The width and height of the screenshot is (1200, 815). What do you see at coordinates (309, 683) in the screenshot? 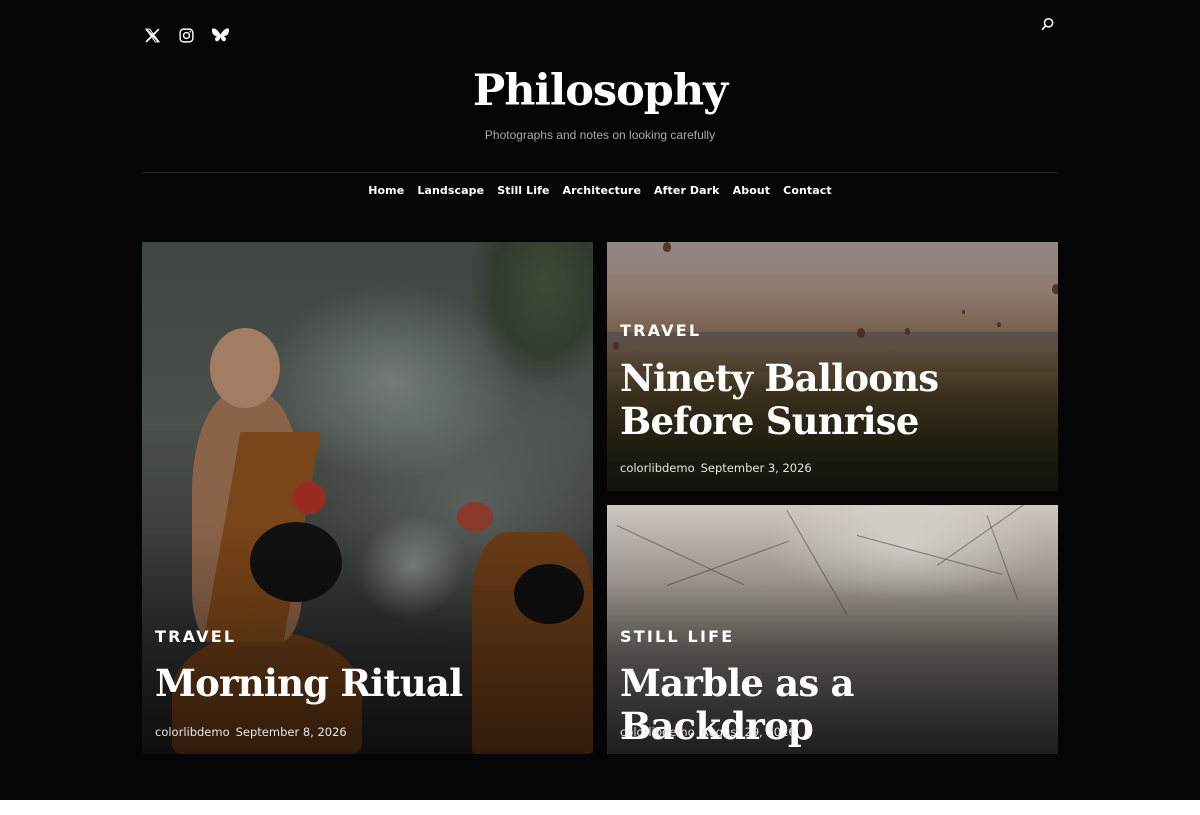
I see `post-title: Morning Ritual` at bounding box center [309, 683].